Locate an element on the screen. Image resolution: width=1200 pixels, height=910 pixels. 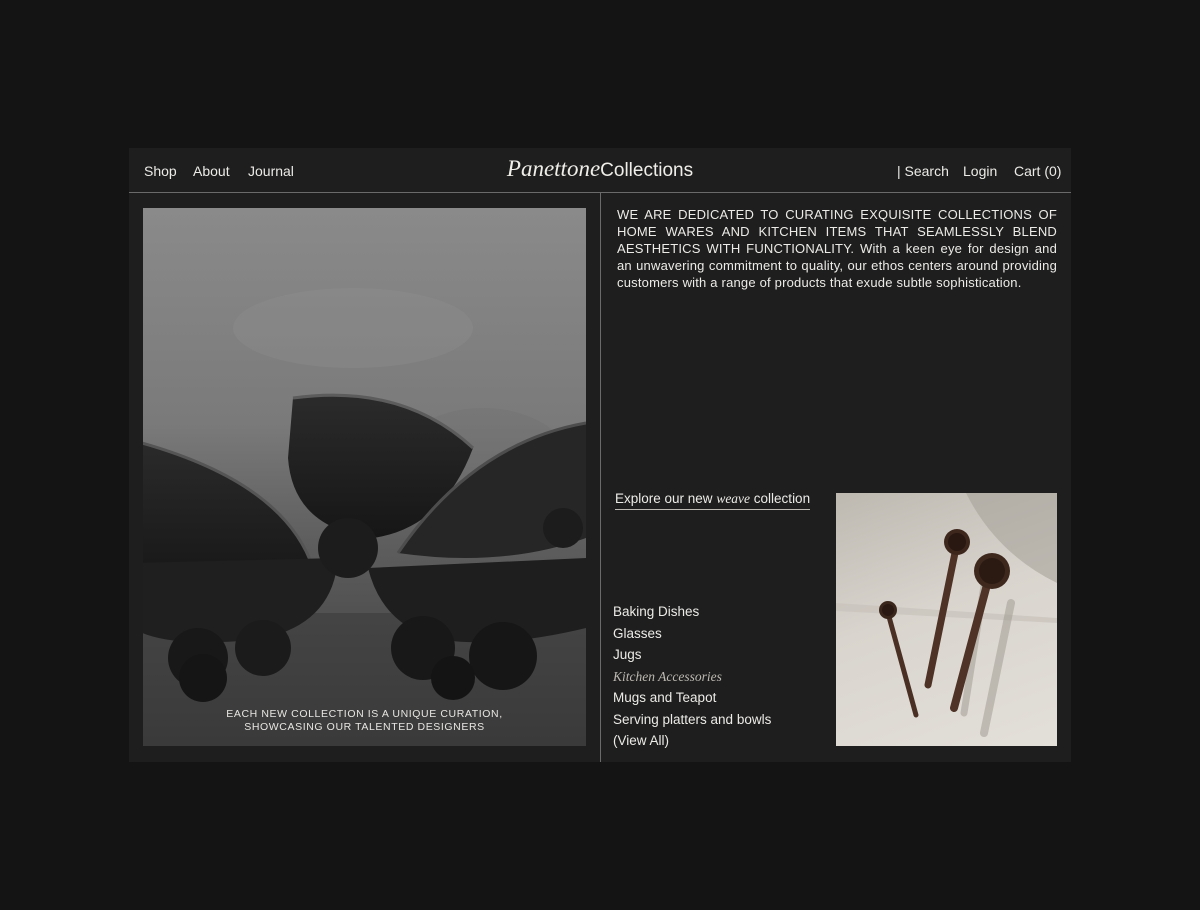
brand-text: Collections is located at coordinates (647, 170).